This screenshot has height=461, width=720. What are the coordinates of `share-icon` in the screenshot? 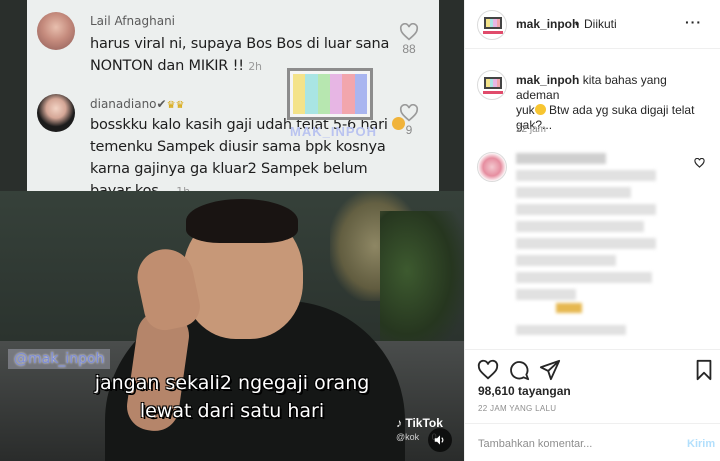 It's located at (550, 370).